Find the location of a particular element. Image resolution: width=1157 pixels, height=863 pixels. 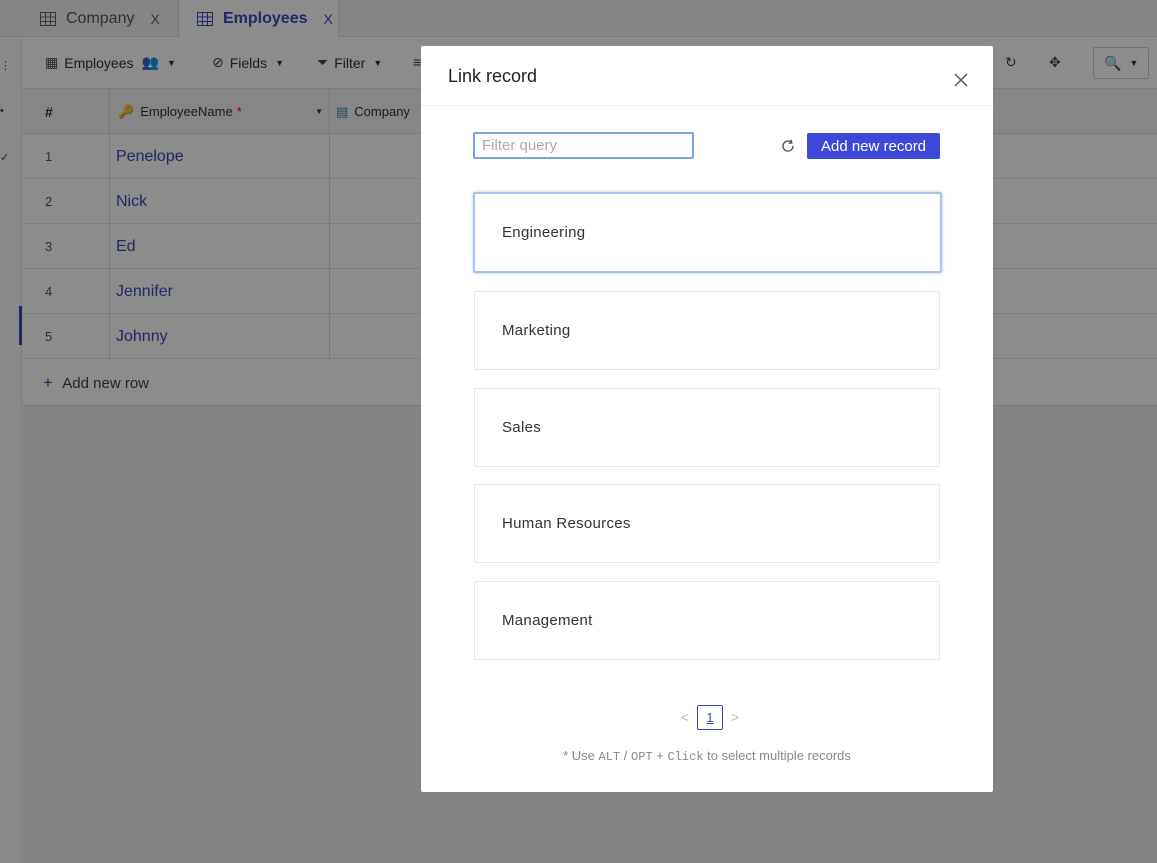

close-icon is located at coordinates (961, 80).